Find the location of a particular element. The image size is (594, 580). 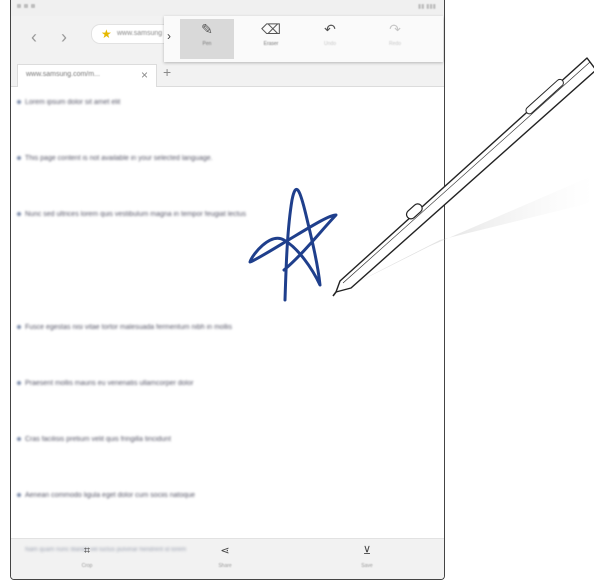

handwritten-star-stroke is located at coordinates (293, 244).